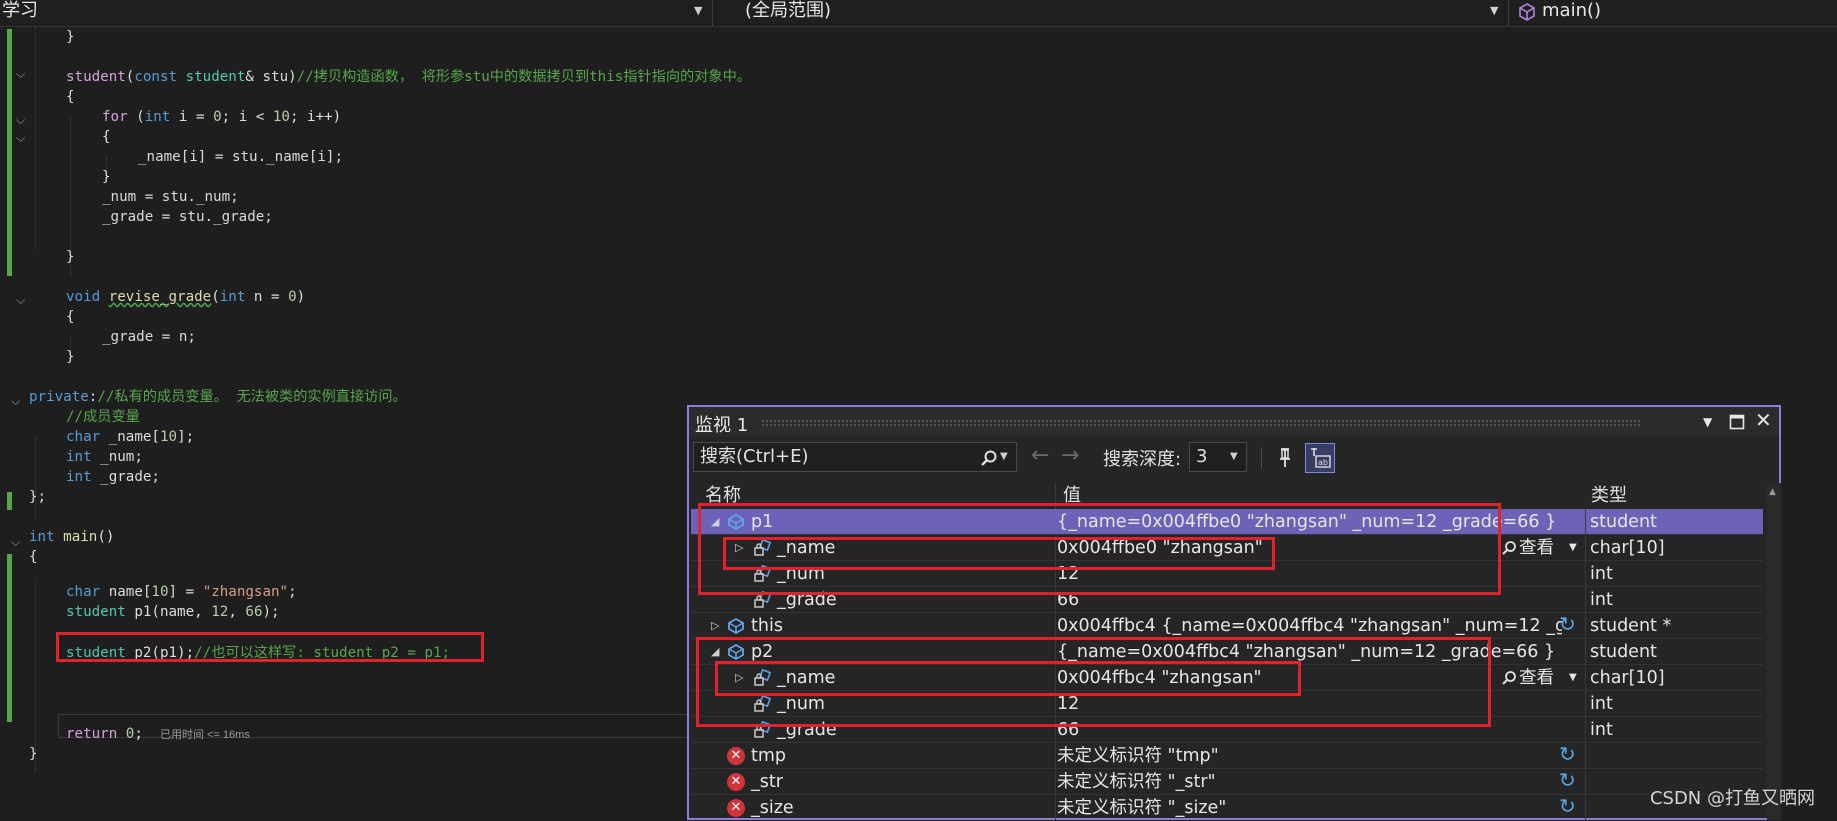 Image resolution: width=1837 pixels, height=821 pixels. What do you see at coordinates (83, 437) in the screenshot?
I see `keyword: char` at bounding box center [83, 437].